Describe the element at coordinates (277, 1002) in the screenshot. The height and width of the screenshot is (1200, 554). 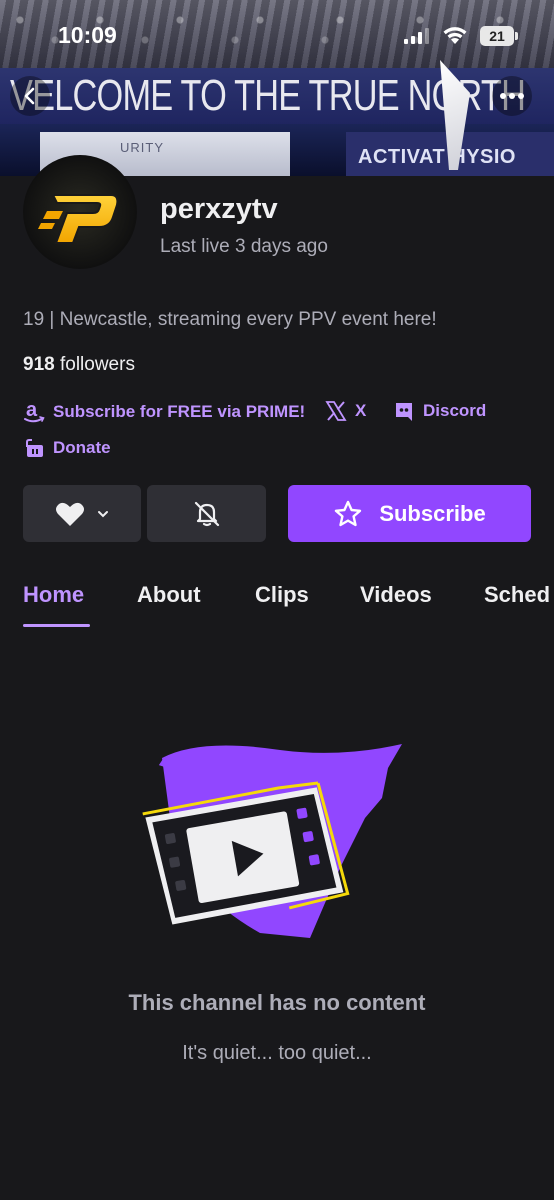
I see `empty-state-title: This channel has no content` at that location.